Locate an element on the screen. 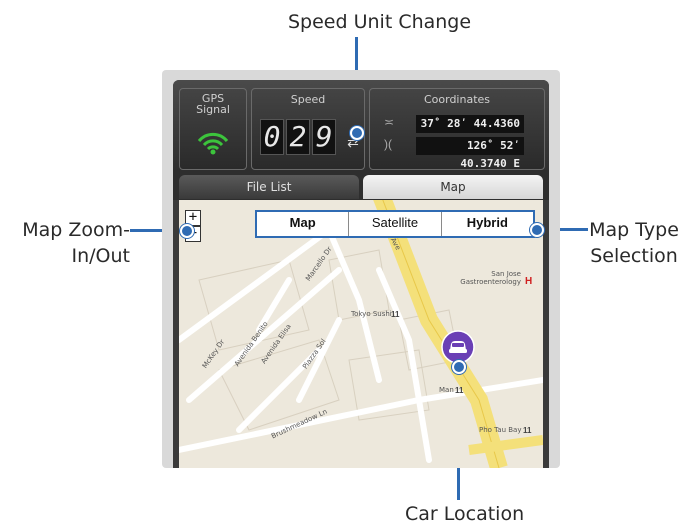  callout-dot-map-zoom is located at coordinates (187, 231).